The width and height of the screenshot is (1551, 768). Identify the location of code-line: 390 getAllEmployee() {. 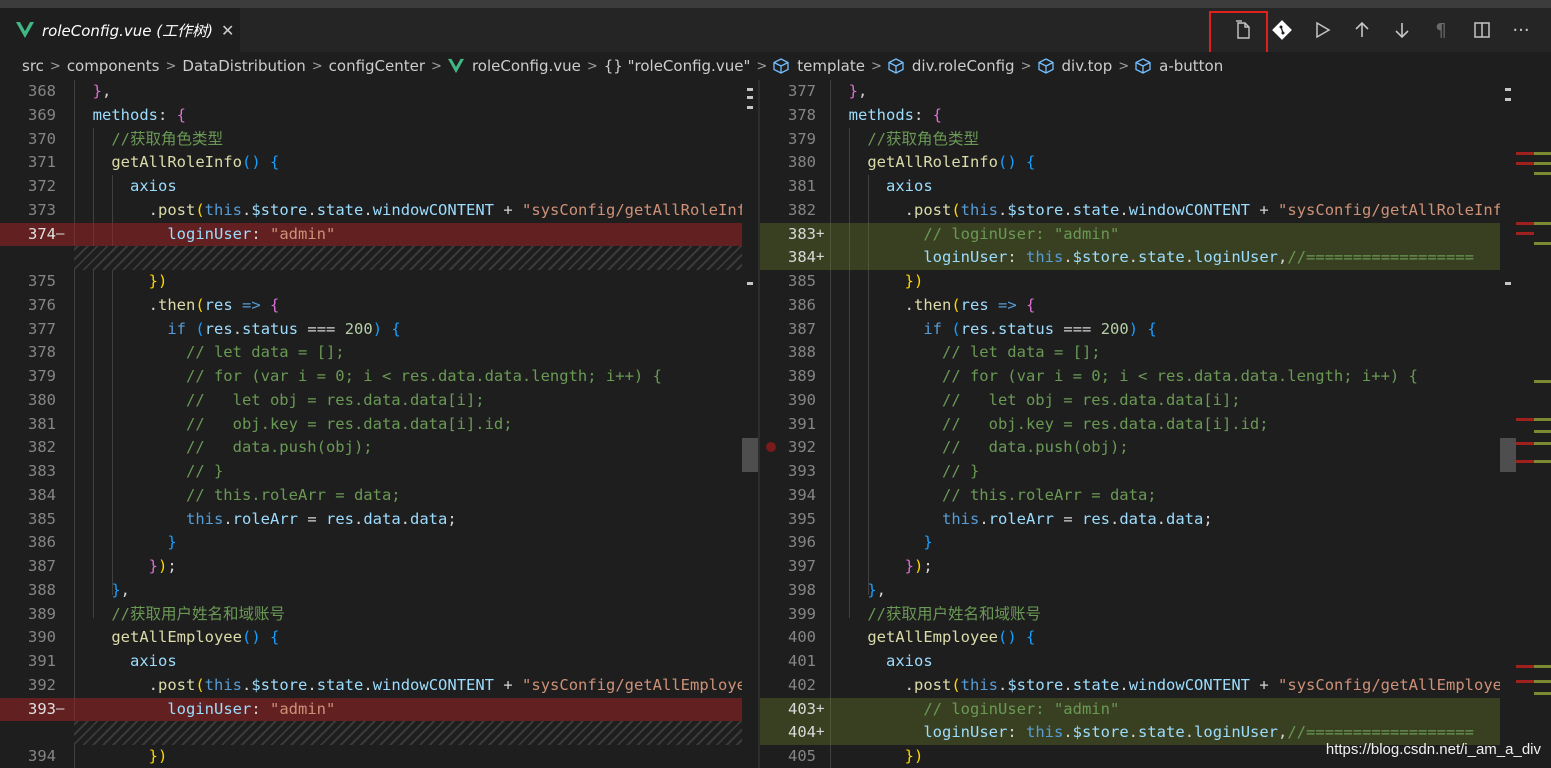
(154, 637).